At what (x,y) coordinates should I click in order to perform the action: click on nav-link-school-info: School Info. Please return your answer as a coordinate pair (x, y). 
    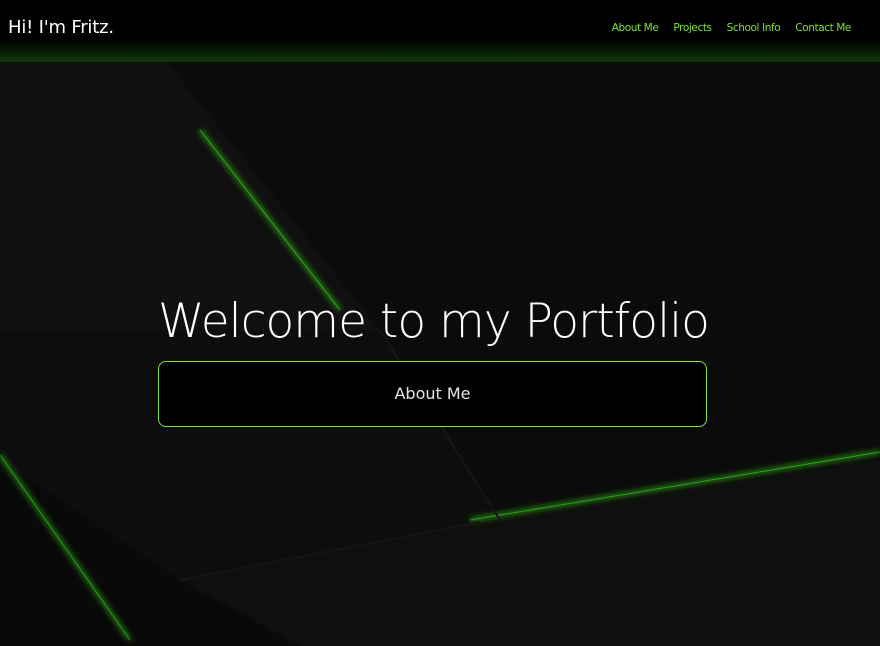
    Looking at the image, I should click on (754, 28).